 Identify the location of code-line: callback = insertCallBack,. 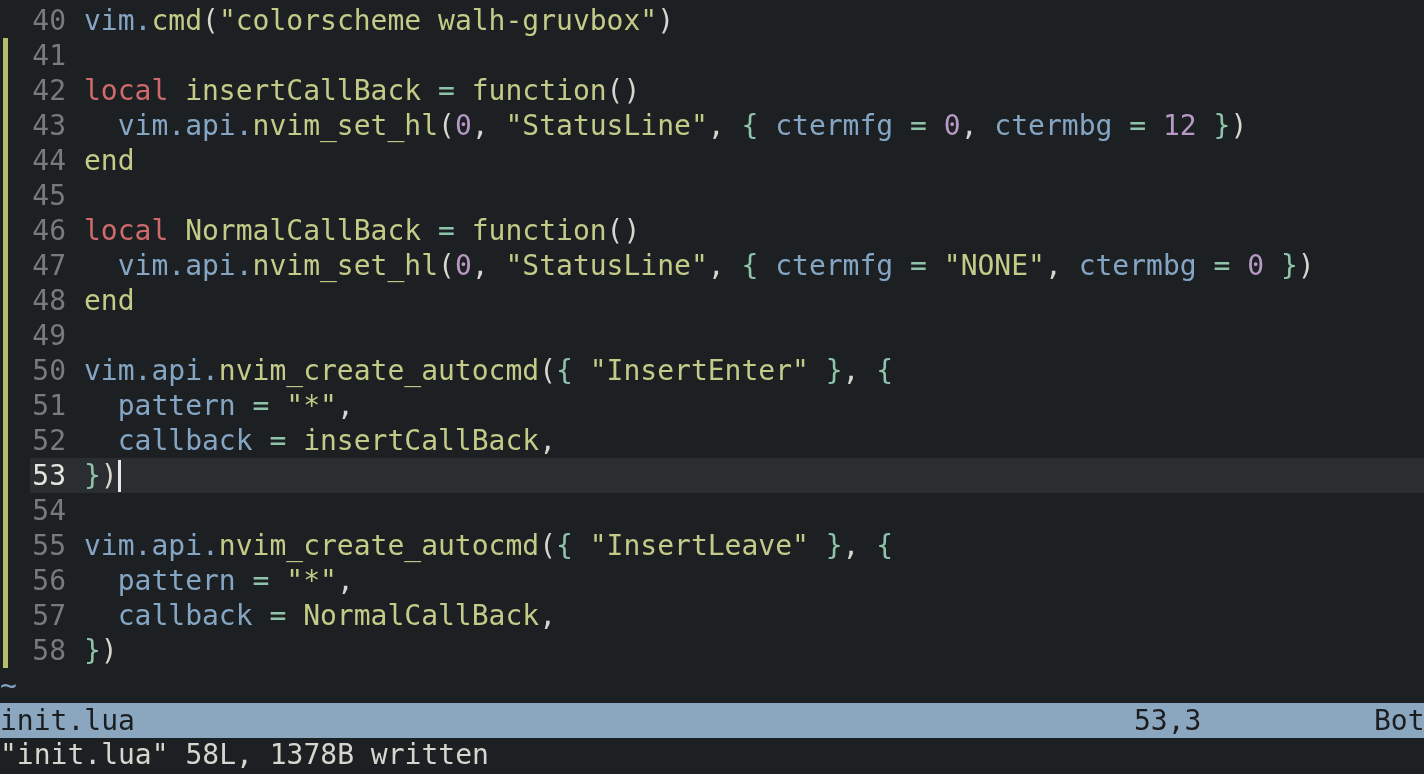
(336, 440).